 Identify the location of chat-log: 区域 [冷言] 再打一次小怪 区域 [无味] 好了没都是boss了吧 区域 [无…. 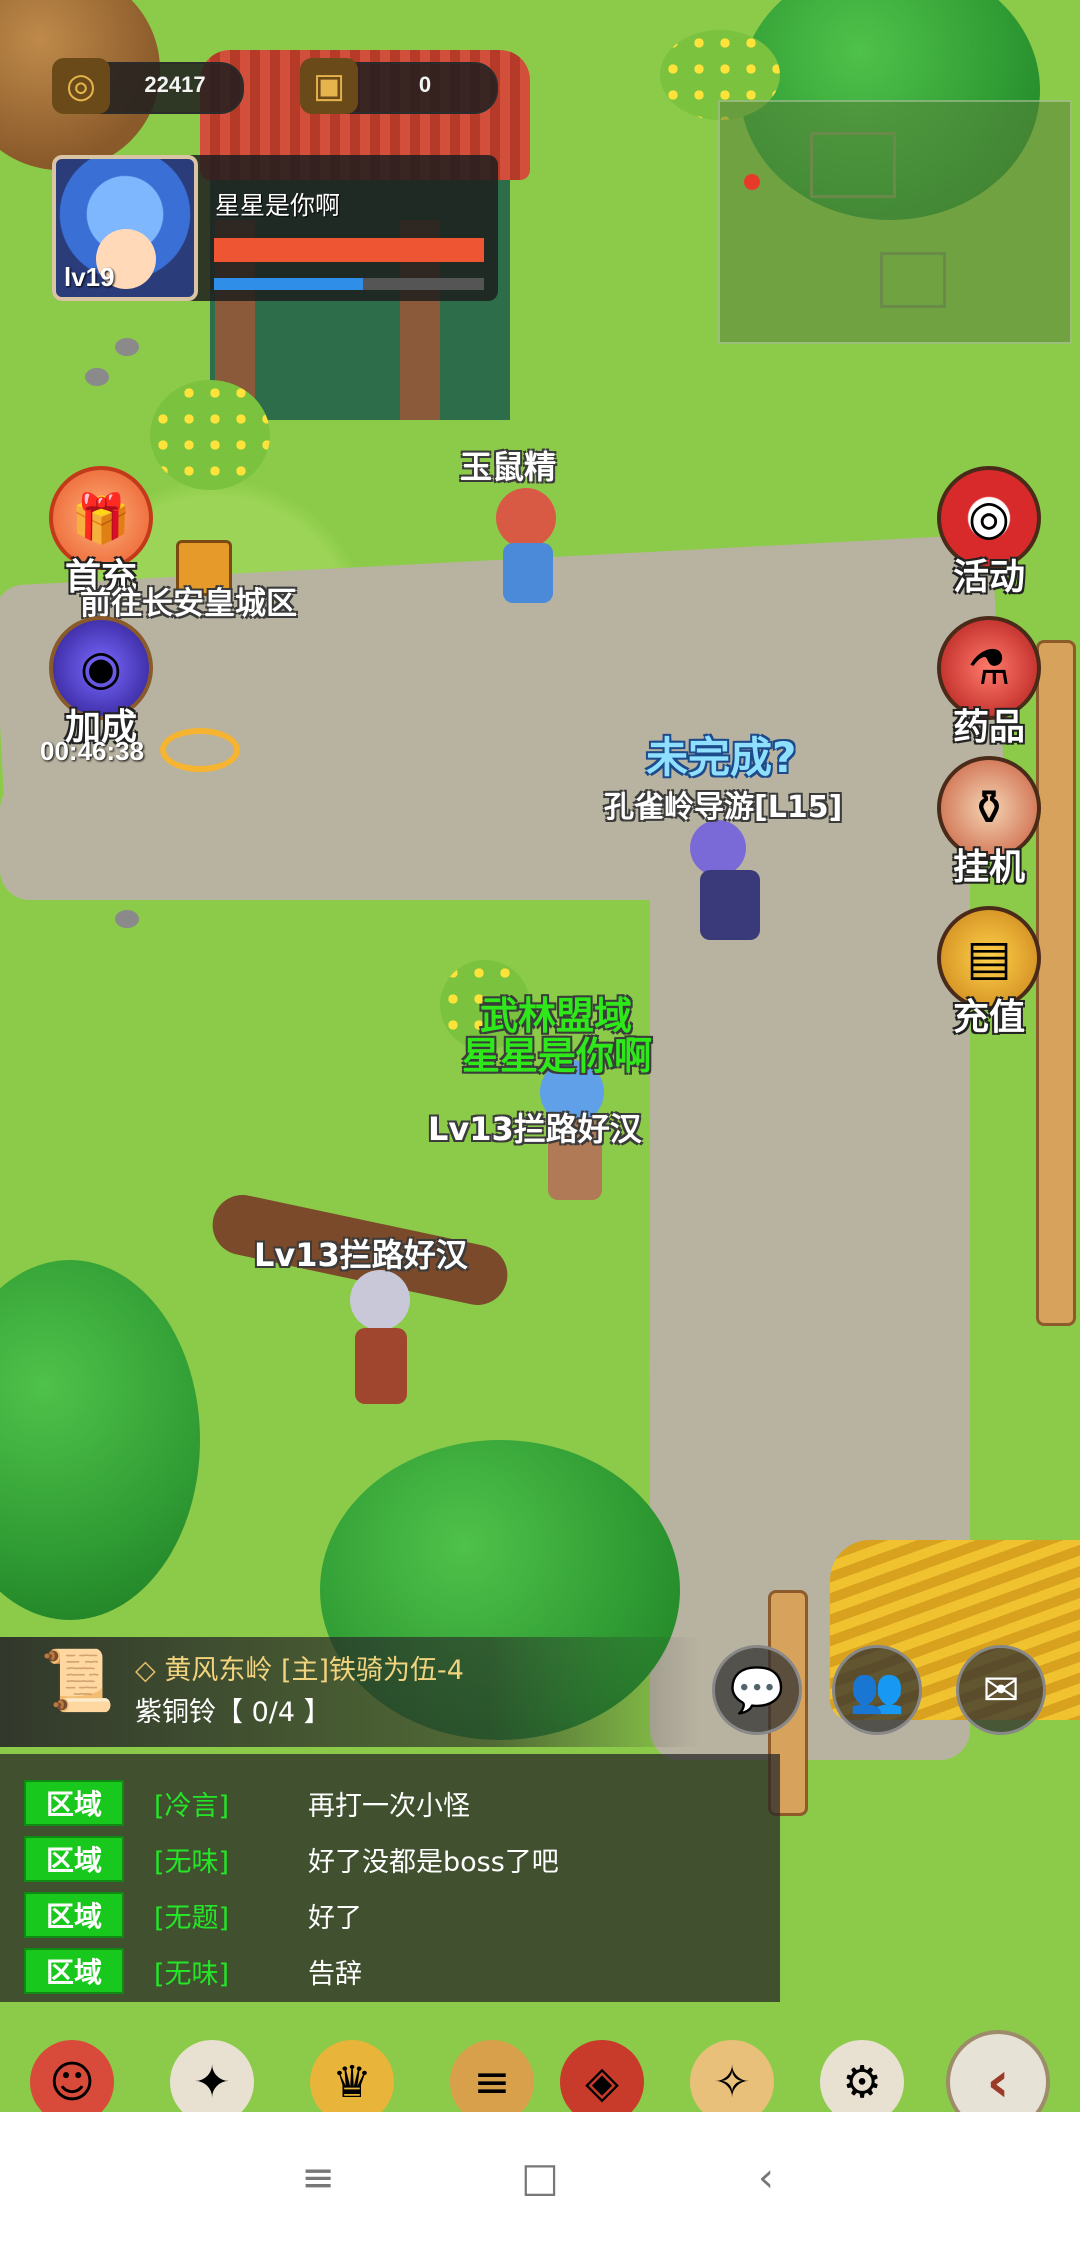
(390, 1878).